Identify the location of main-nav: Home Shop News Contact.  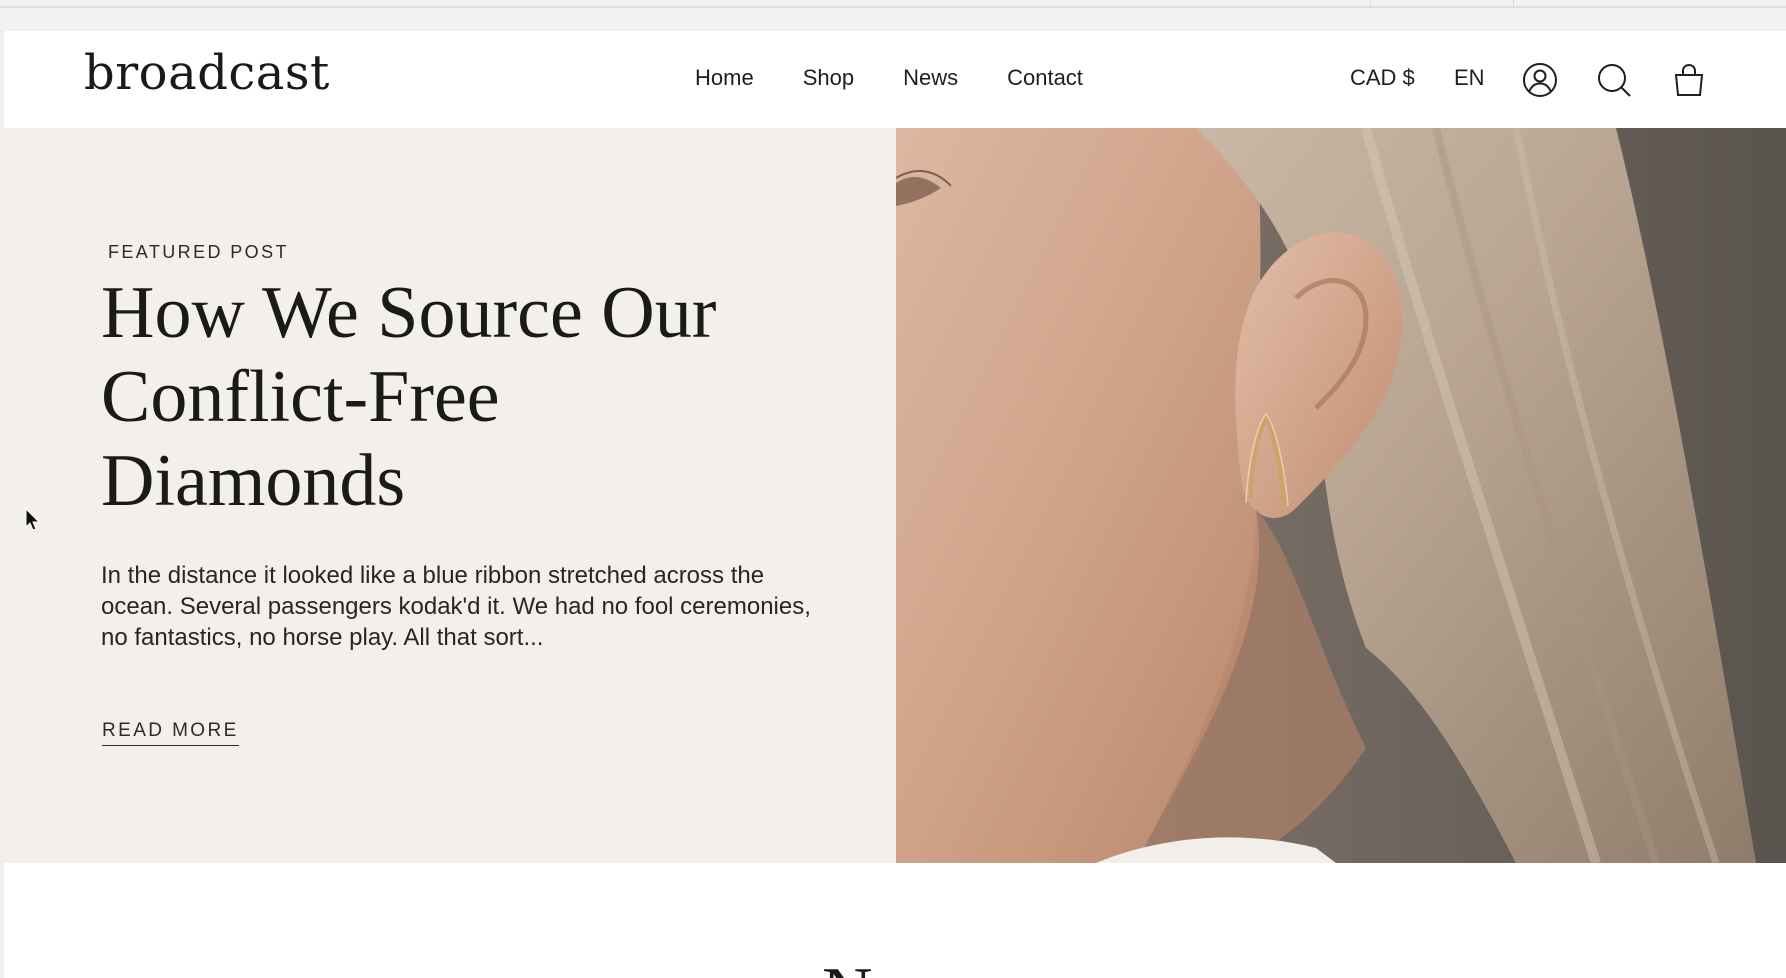
(913, 78).